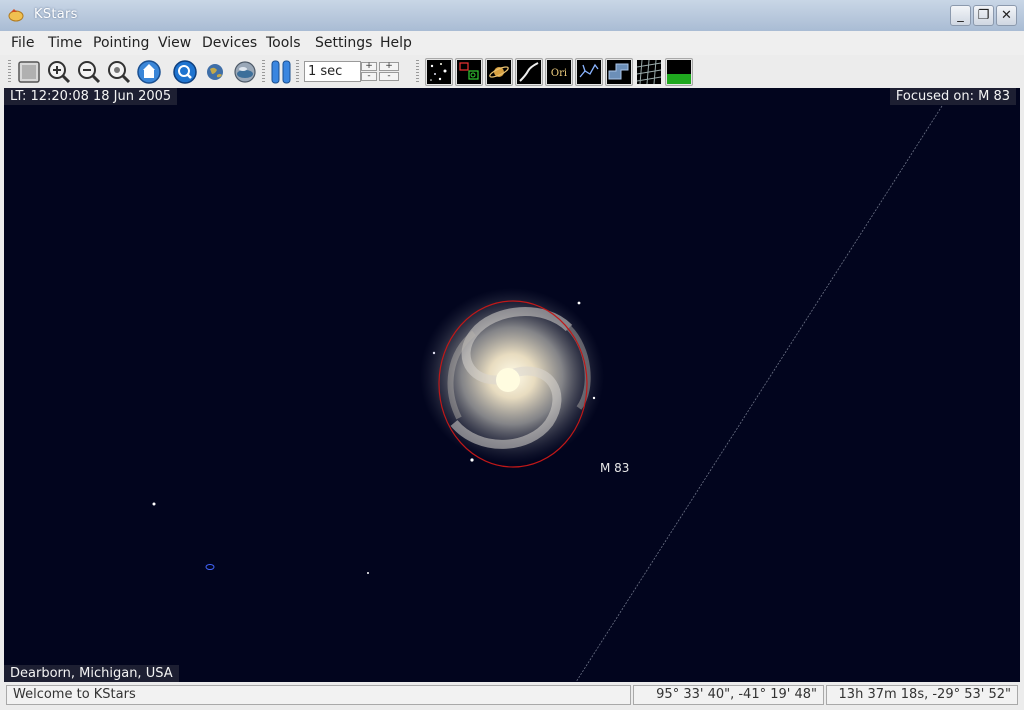 The width and height of the screenshot is (1024, 710). I want to click on minimize-icon: _, so click(960, 15).